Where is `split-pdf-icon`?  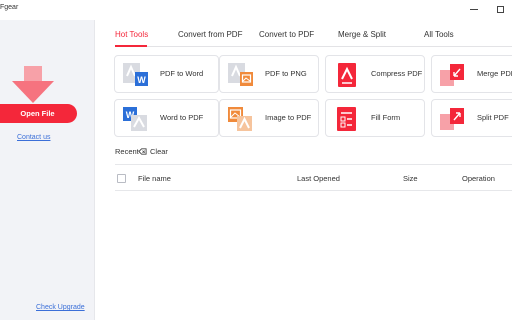
split-pdf-icon is located at coordinates (452, 119).